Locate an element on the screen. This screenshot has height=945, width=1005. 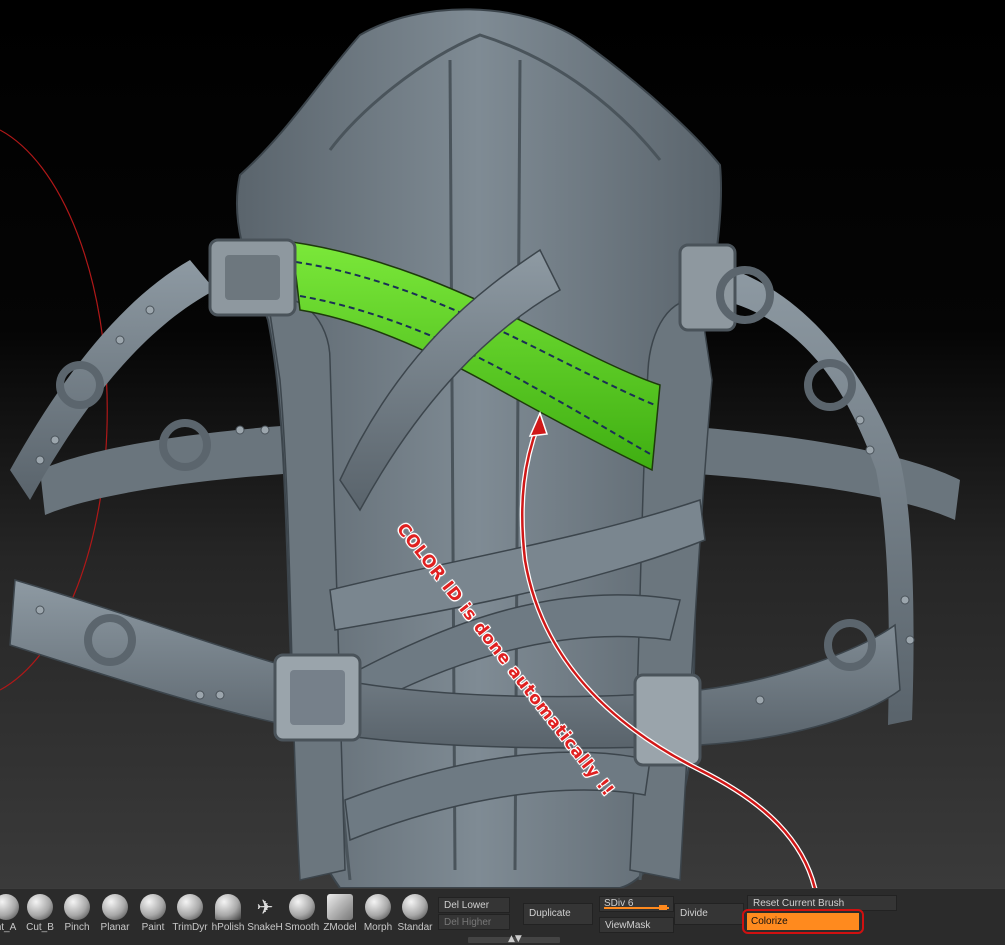
divide-button: Divide is located at coordinates (709, 914).